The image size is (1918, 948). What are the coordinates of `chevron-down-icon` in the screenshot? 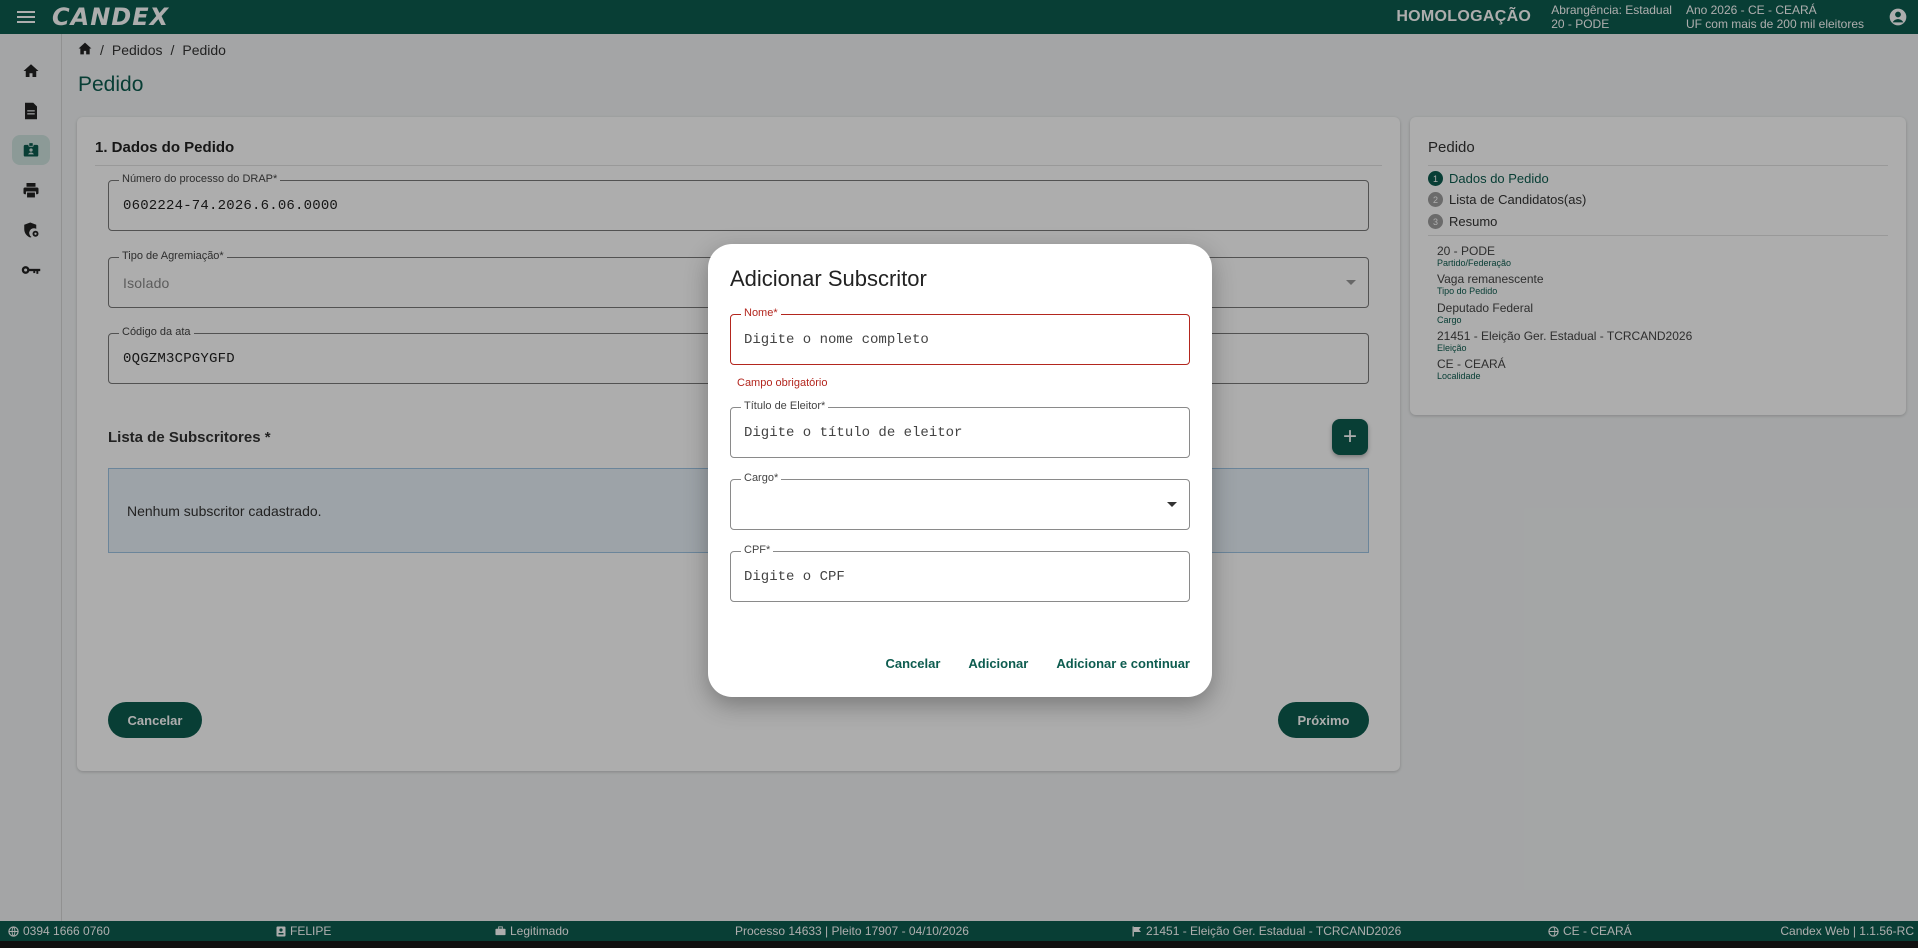 It's located at (1172, 504).